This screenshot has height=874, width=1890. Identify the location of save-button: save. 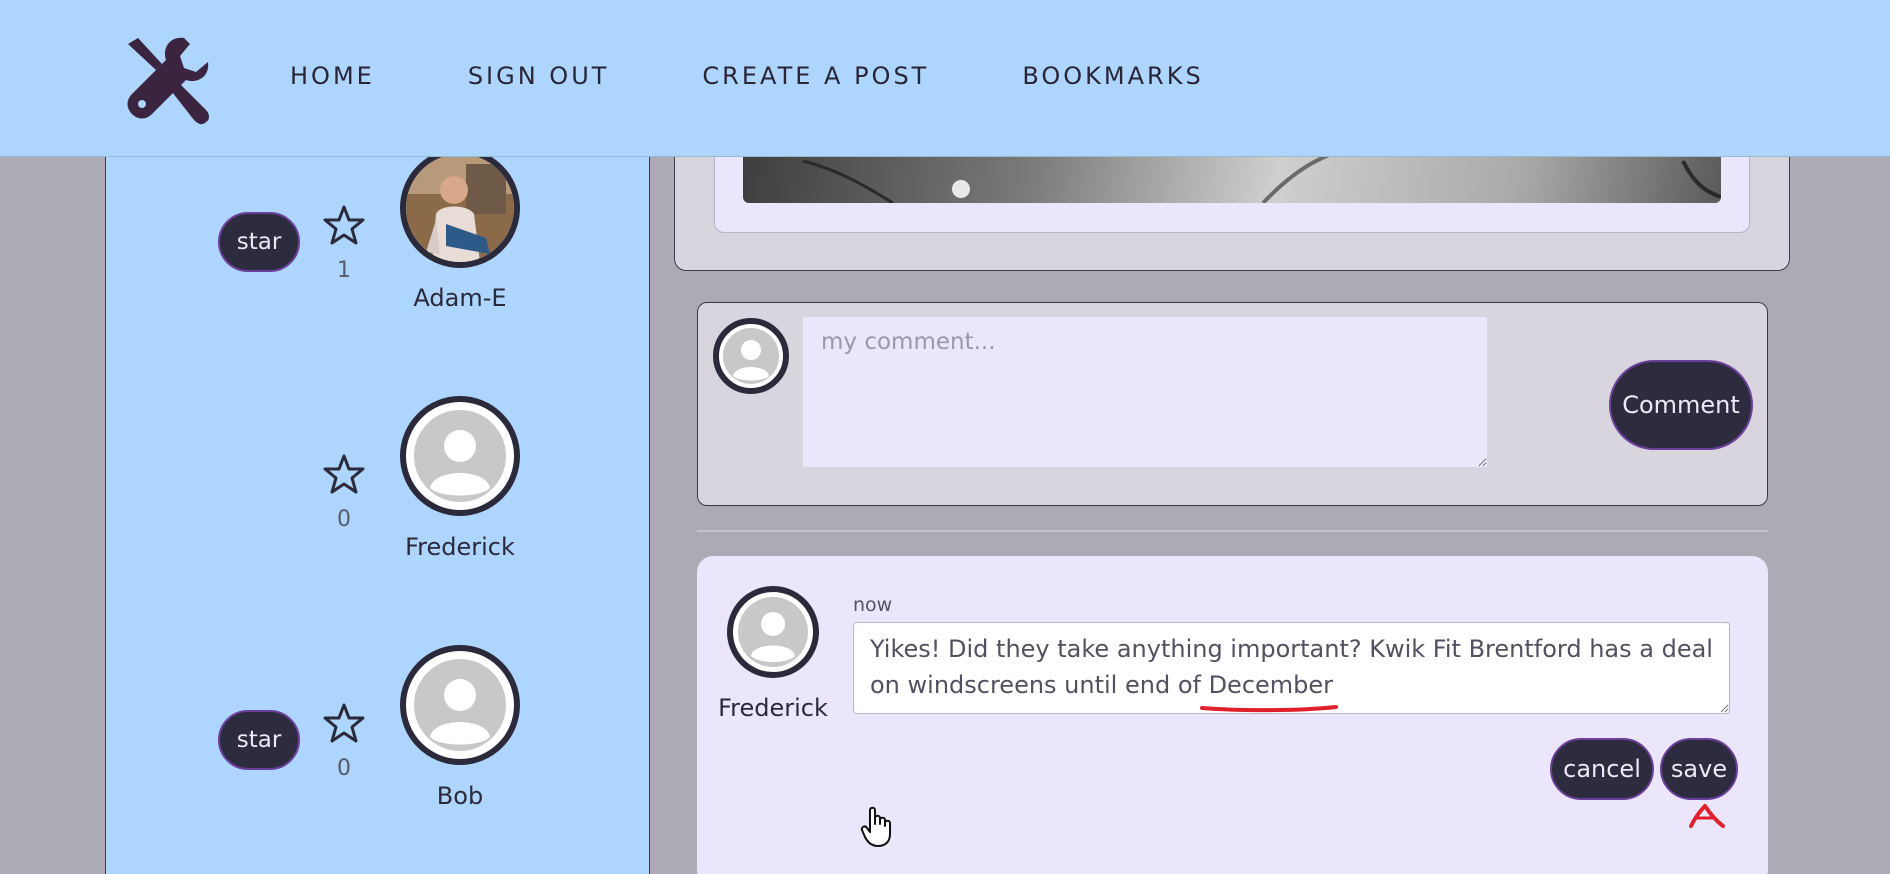
(1699, 769).